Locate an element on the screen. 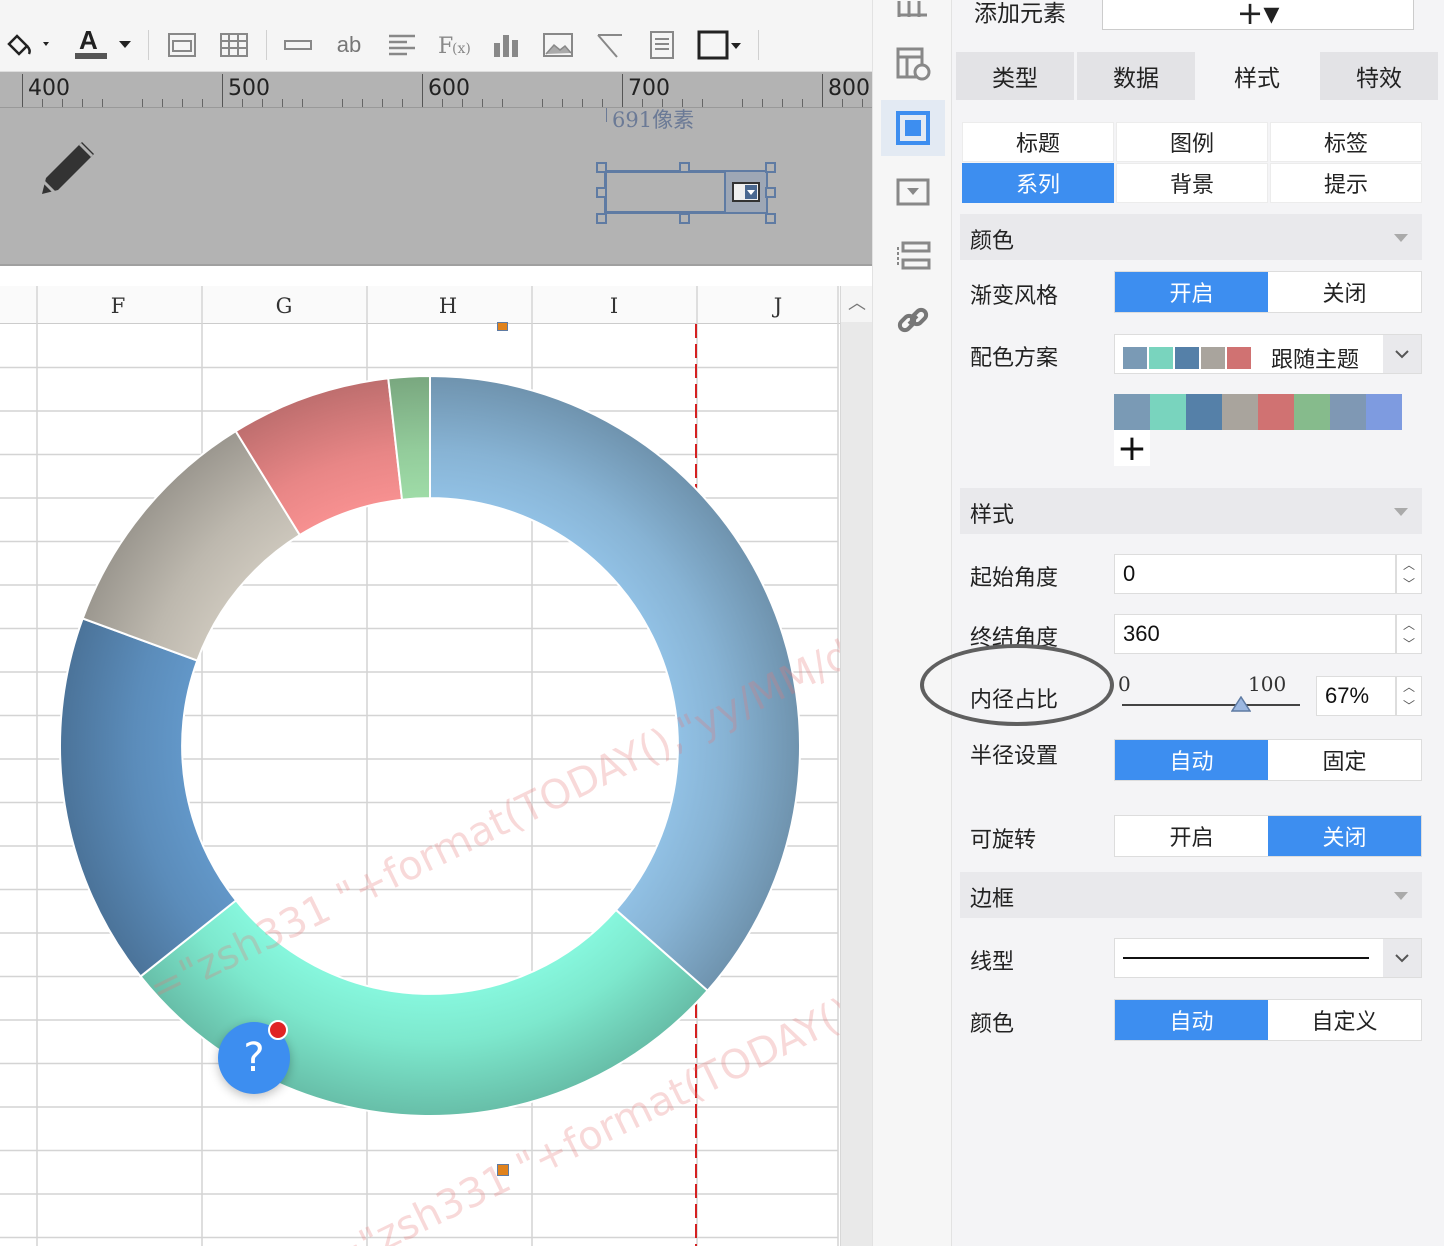  radius-auto-option: 自动 is located at coordinates (1191, 760).